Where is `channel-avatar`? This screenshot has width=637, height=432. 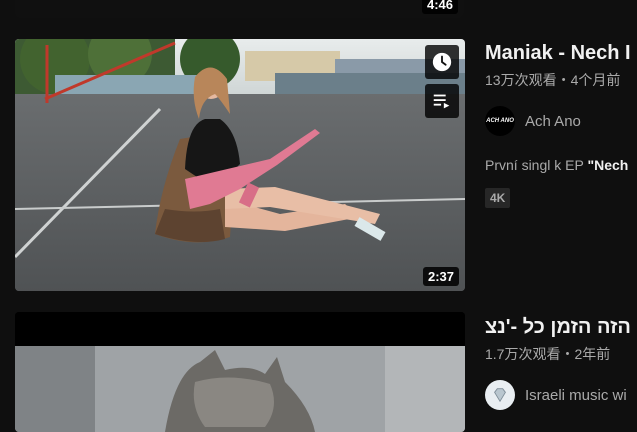
channel-avatar is located at coordinates (500, 395).